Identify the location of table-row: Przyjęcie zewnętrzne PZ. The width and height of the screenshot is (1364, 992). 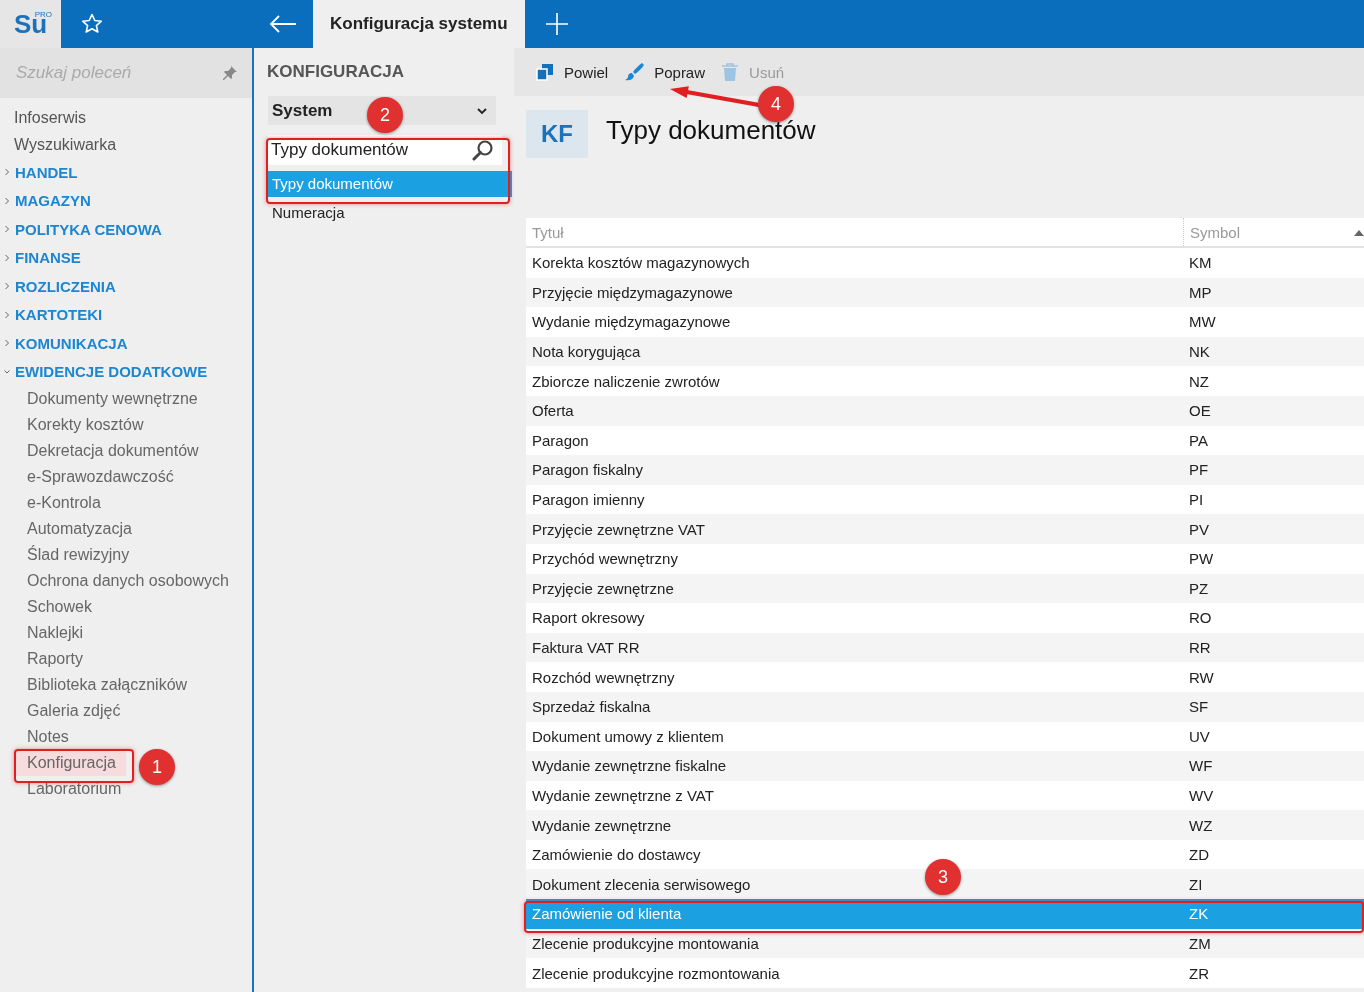
(945, 588).